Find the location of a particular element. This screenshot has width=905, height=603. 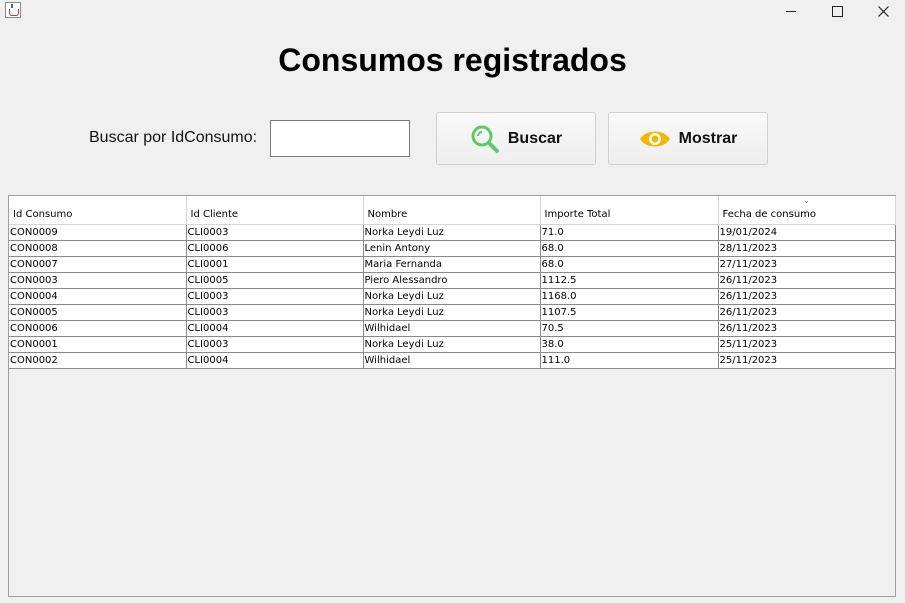

cell-id-cliente: CLI0001 is located at coordinates (275, 264).